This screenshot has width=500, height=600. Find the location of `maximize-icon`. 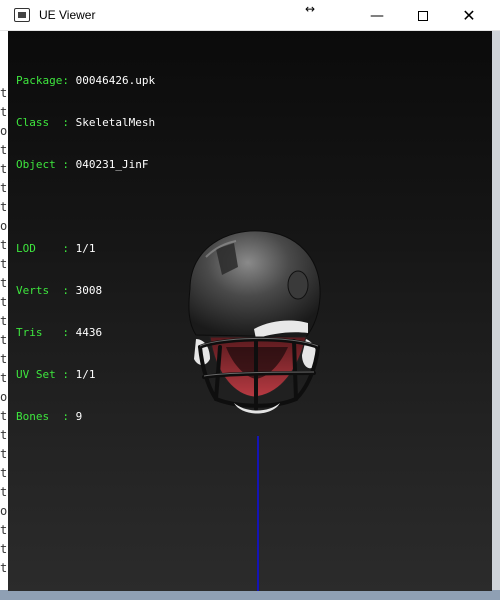

maximize-icon is located at coordinates (423, 15).